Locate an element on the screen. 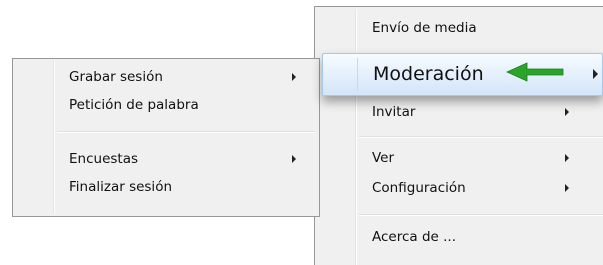 The image size is (603, 265). menu-item-envio-de-media: Envío de media is located at coordinates (459, 28).